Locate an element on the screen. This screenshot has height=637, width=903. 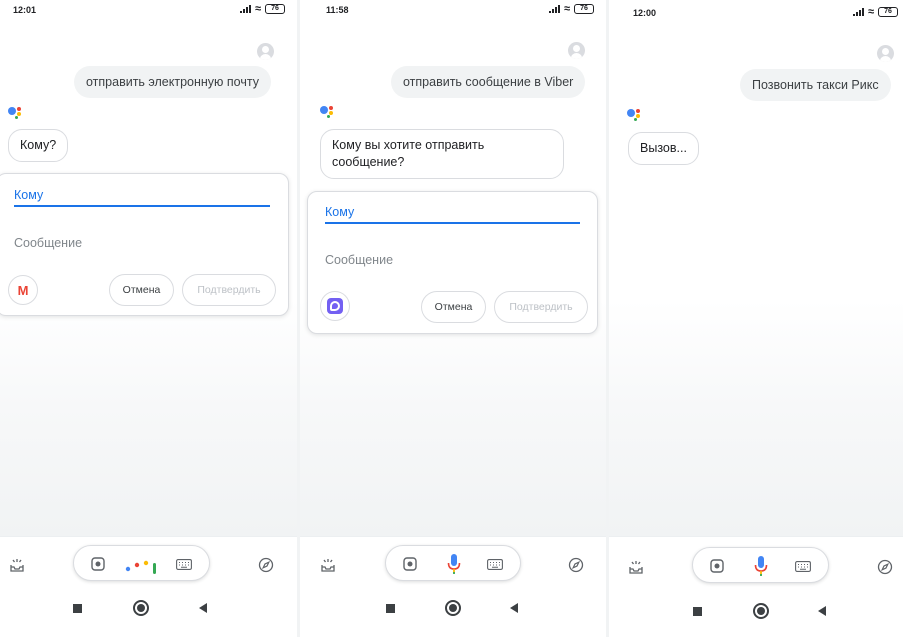
listening-dots-icon is located at coordinates (142, 565).